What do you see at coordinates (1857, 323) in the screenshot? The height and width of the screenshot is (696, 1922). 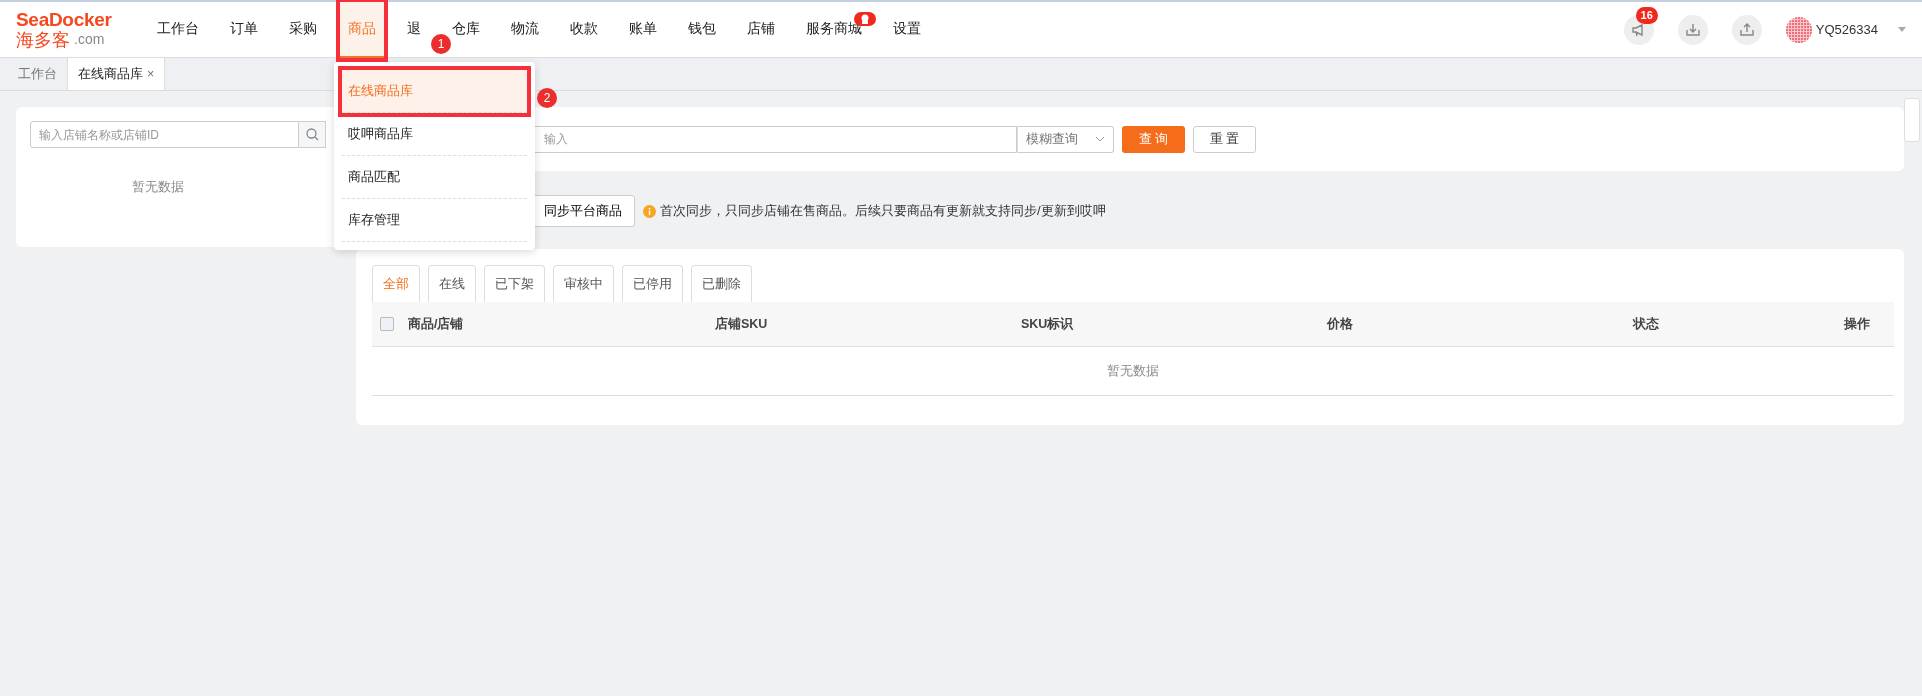 I see `column-header: 操作` at bounding box center [1857, 323].